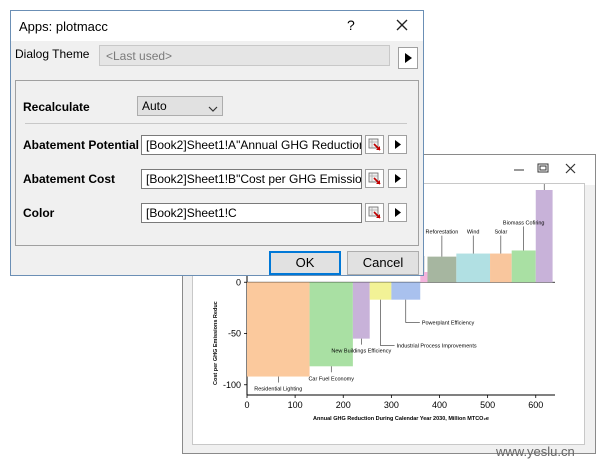  I want to click on graph-close-button, so click(571, 169).